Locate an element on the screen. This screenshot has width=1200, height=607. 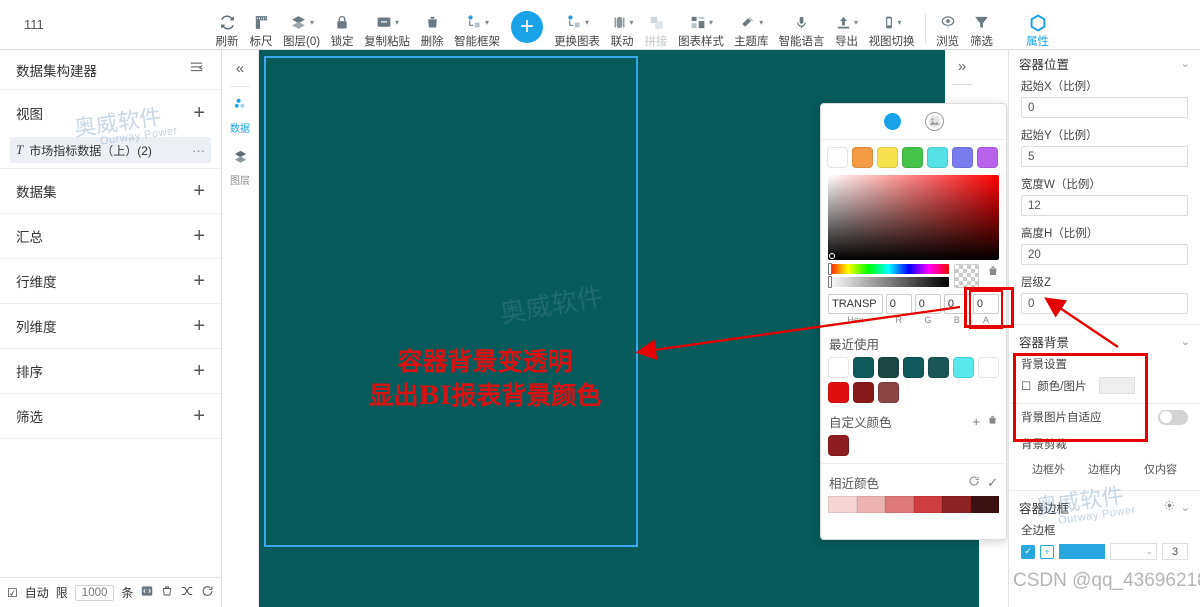
expand-right-button: » is located at coordinates (962, 66).